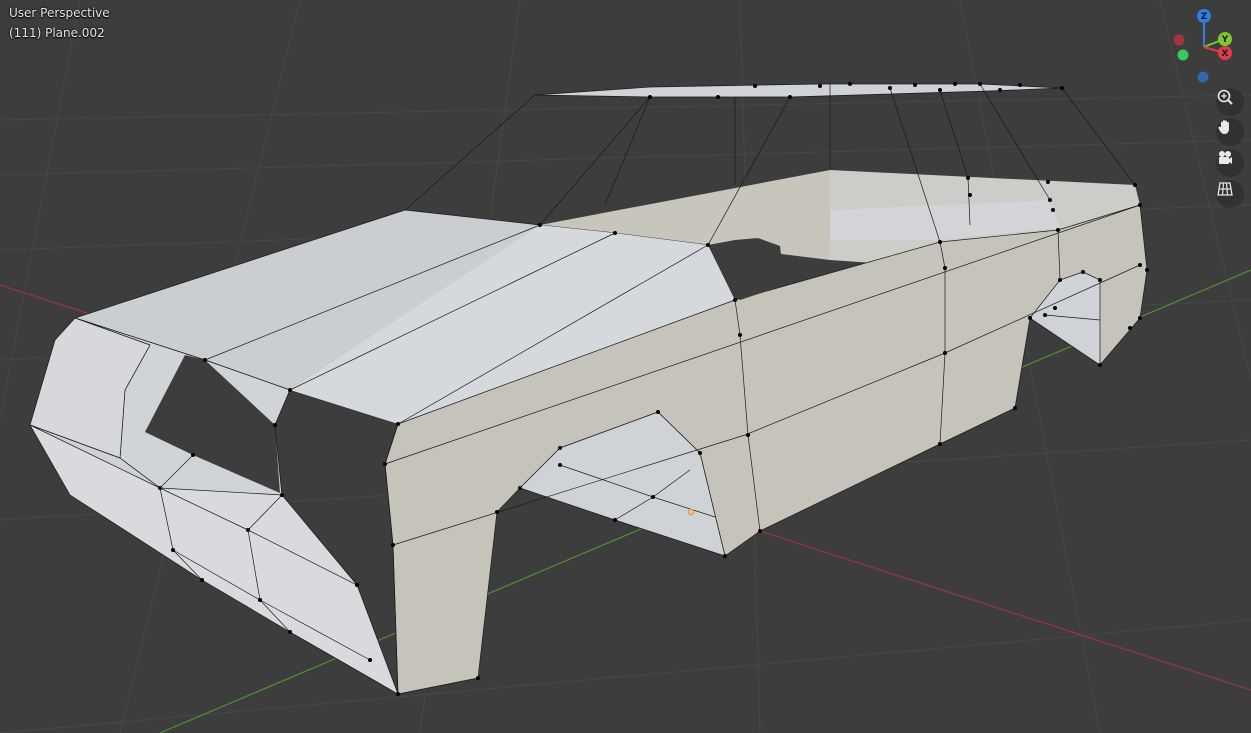 The height and width of the screenshot is (733, 1251). What do you see at coordinates (1206, 46) in the screenshot?
I see `navigation-gizmo: Z Y X` at bounding box center [1206, 46].